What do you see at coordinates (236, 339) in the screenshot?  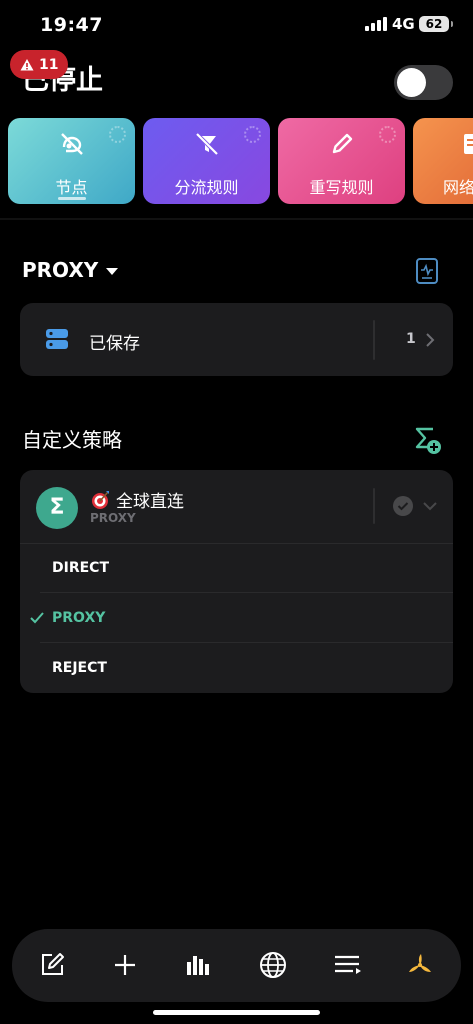 I see `saved-proxies-row: 已保存 1` at bounding box center [236, 339].